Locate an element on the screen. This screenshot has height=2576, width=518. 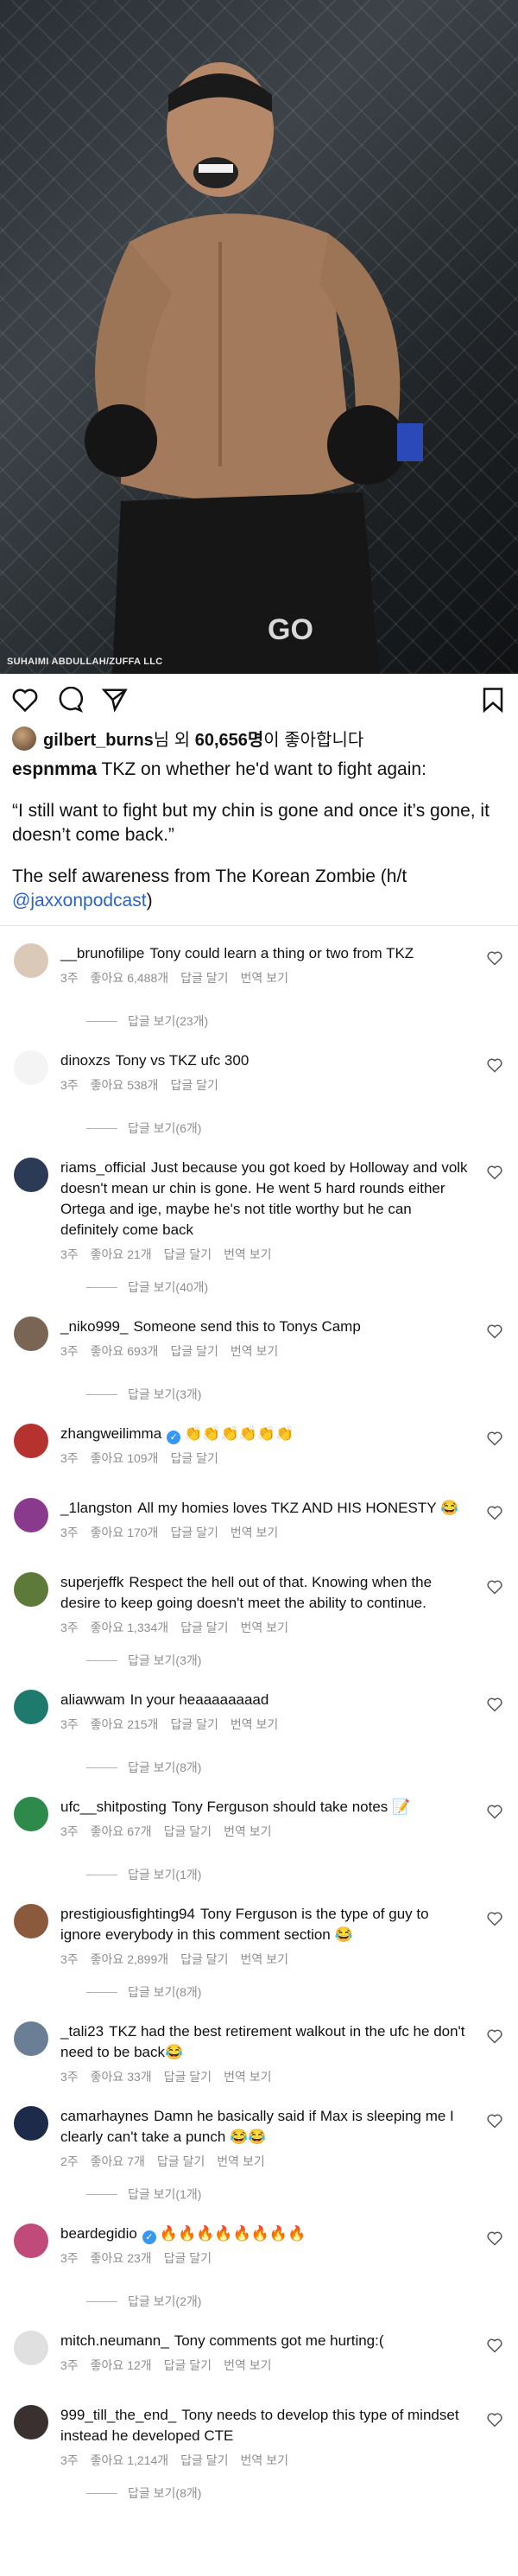
comment-likes: 좋아요 23개 is located at coordinates (121, 2258).